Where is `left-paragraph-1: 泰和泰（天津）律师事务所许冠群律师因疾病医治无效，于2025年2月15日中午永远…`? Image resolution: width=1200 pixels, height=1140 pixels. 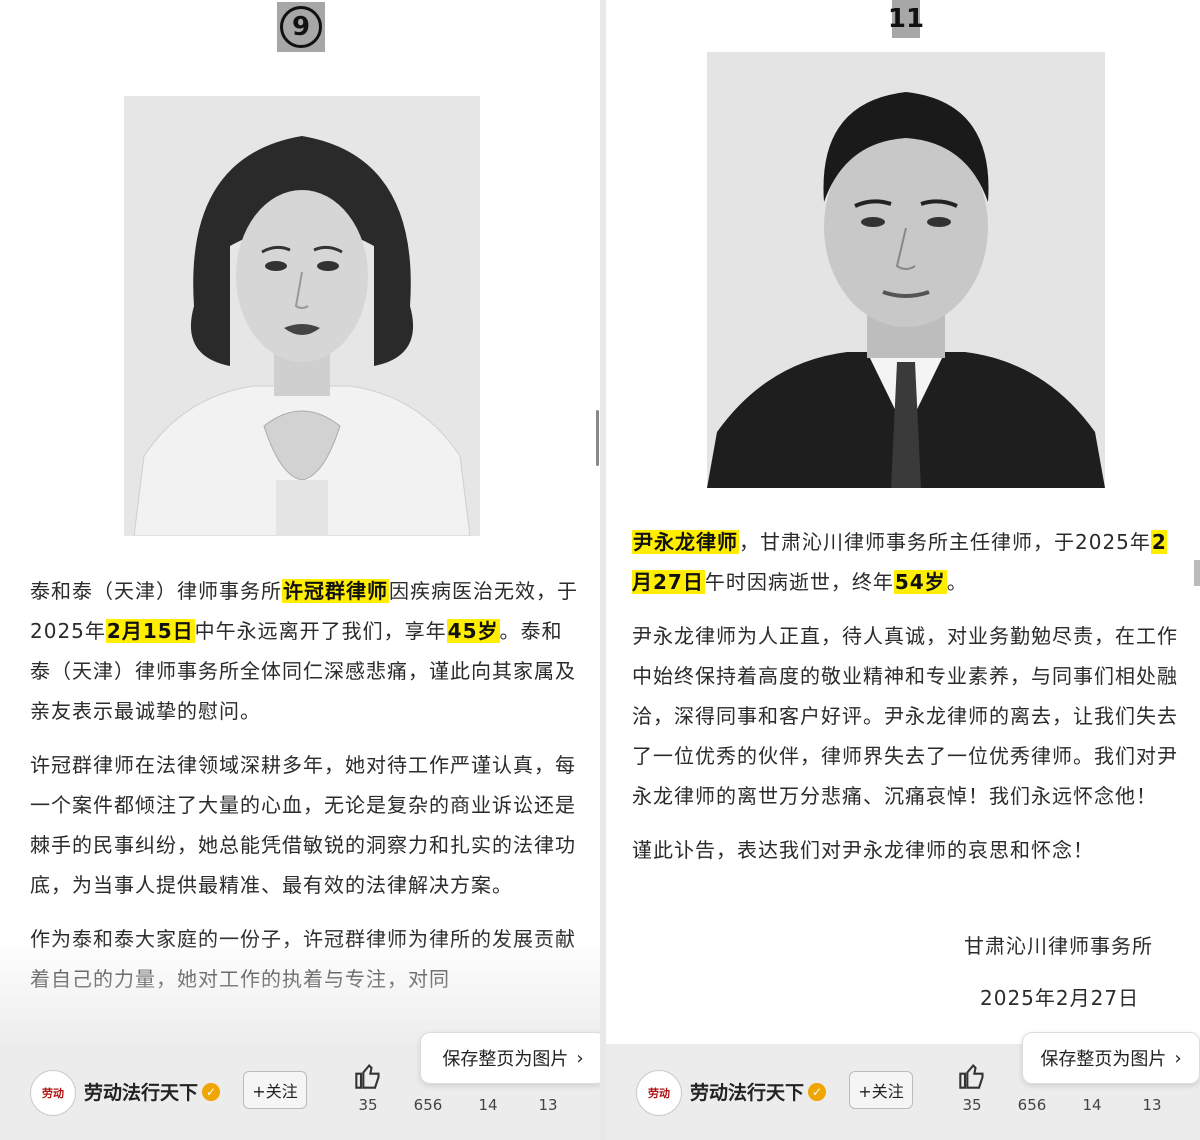
left-paragraph-1: 泰和泰（天津）律师事务所许冠群律师因疾病医治无效，于2025年2月15日中午永远… is located at coordinates (304, 651).